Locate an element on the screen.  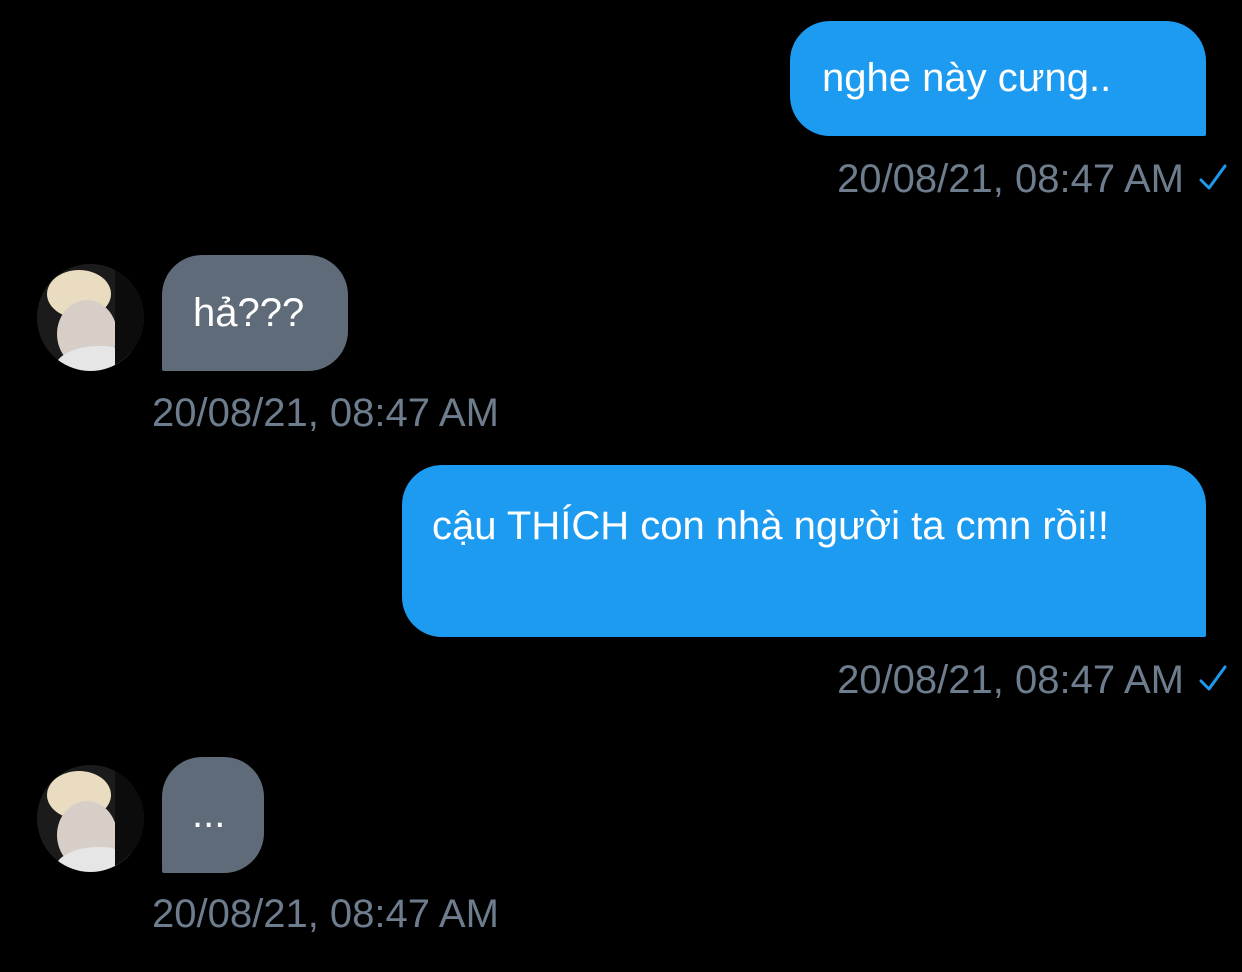
message-text: cậu THÍCH con nhà người ta cmn rồi!! is located at coordinates (770, 526).